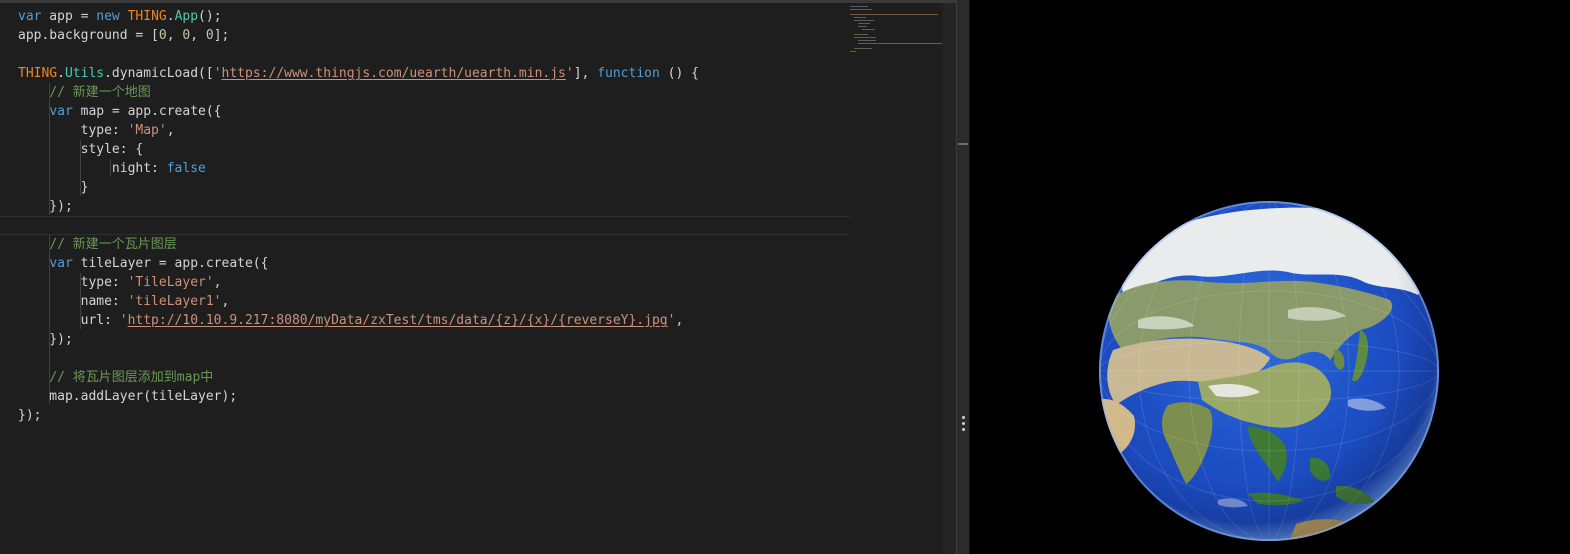 The height and width of the screenshot is (554, 1570). Describe the element at coordinates (585, 73) in the screenshot. I see `code-token: ],` at that location.